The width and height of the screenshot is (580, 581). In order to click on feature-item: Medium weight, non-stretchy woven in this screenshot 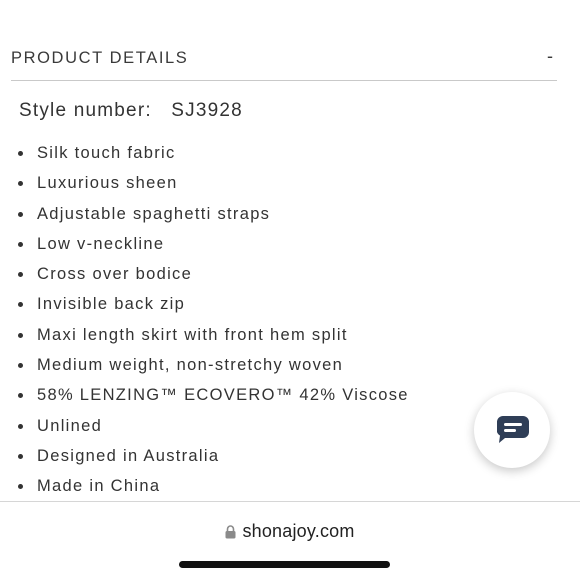, I will do `click(212, 365)`.